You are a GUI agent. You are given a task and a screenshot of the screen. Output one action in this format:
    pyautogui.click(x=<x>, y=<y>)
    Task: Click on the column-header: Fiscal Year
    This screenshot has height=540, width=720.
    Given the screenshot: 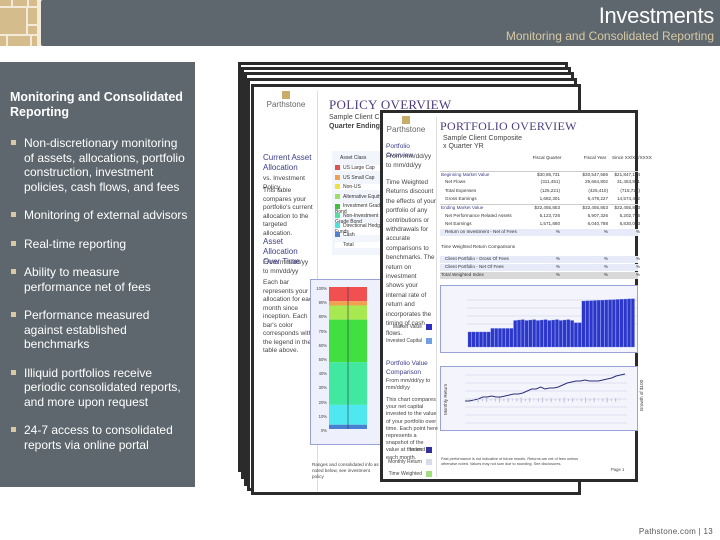 What is the action you would take?
    pyautogui.click(x=595, y=157)
    